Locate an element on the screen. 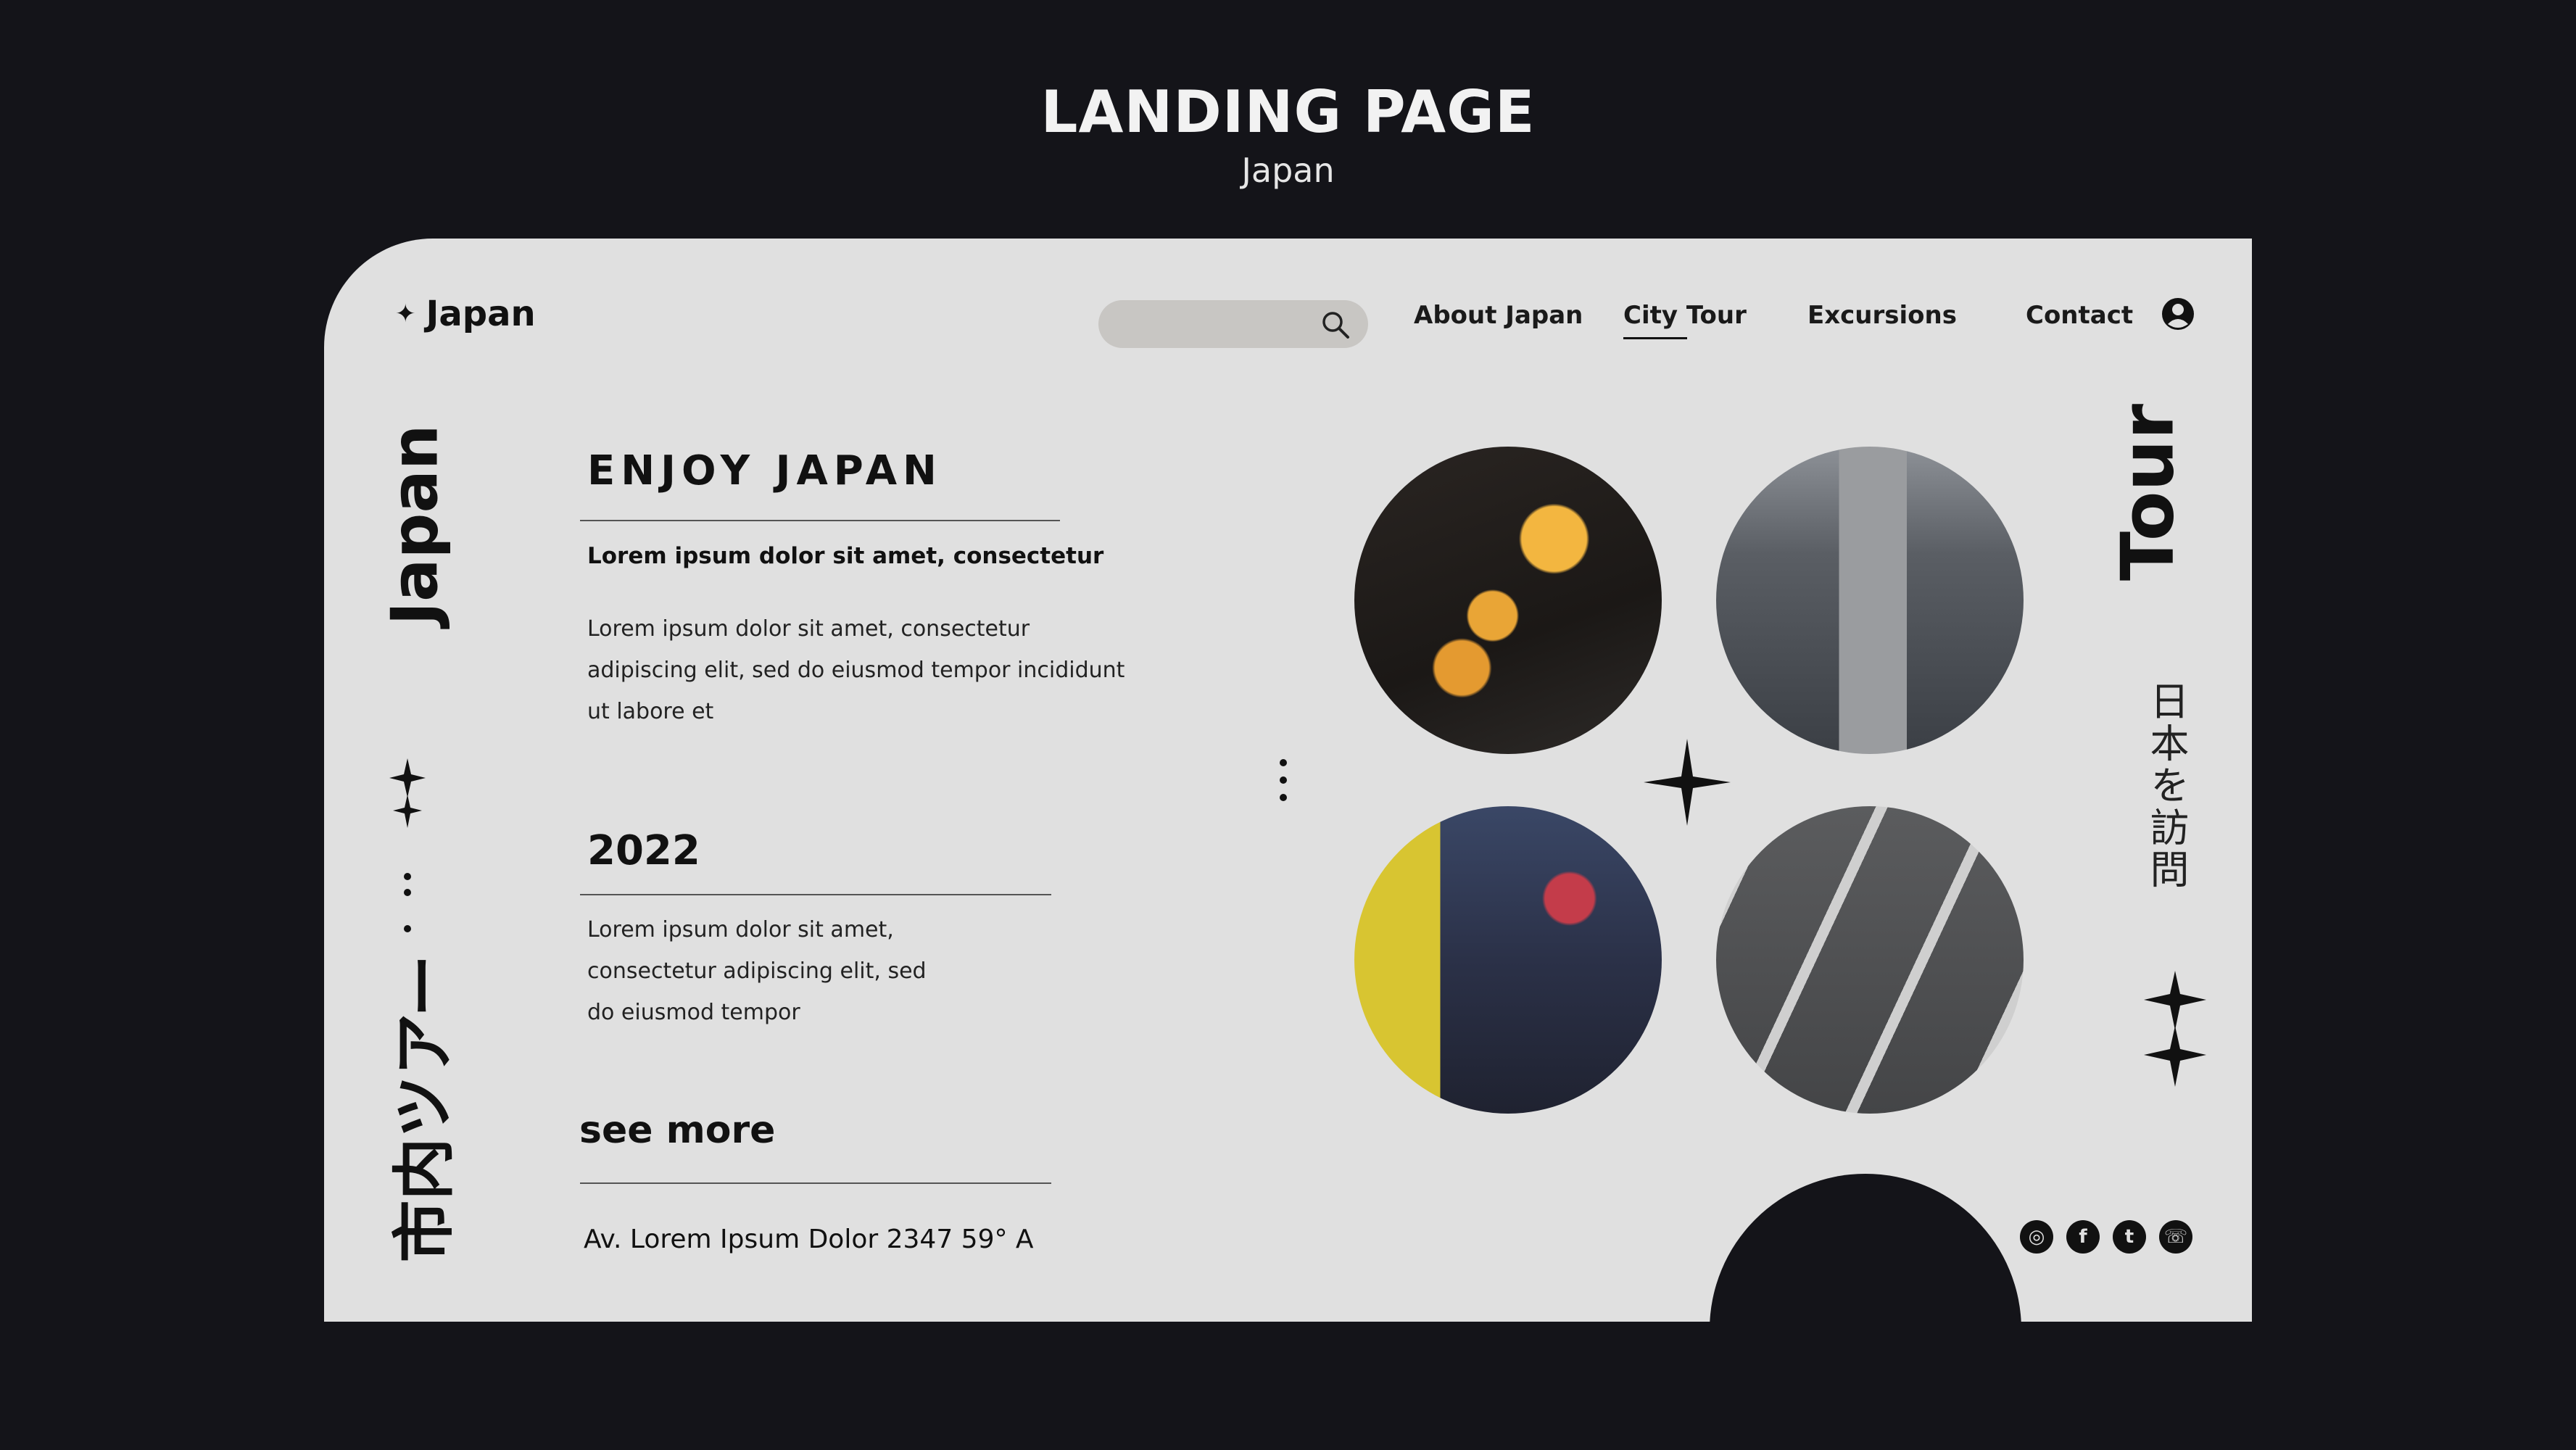  card-notch is located at coordinates (1865, 1248).